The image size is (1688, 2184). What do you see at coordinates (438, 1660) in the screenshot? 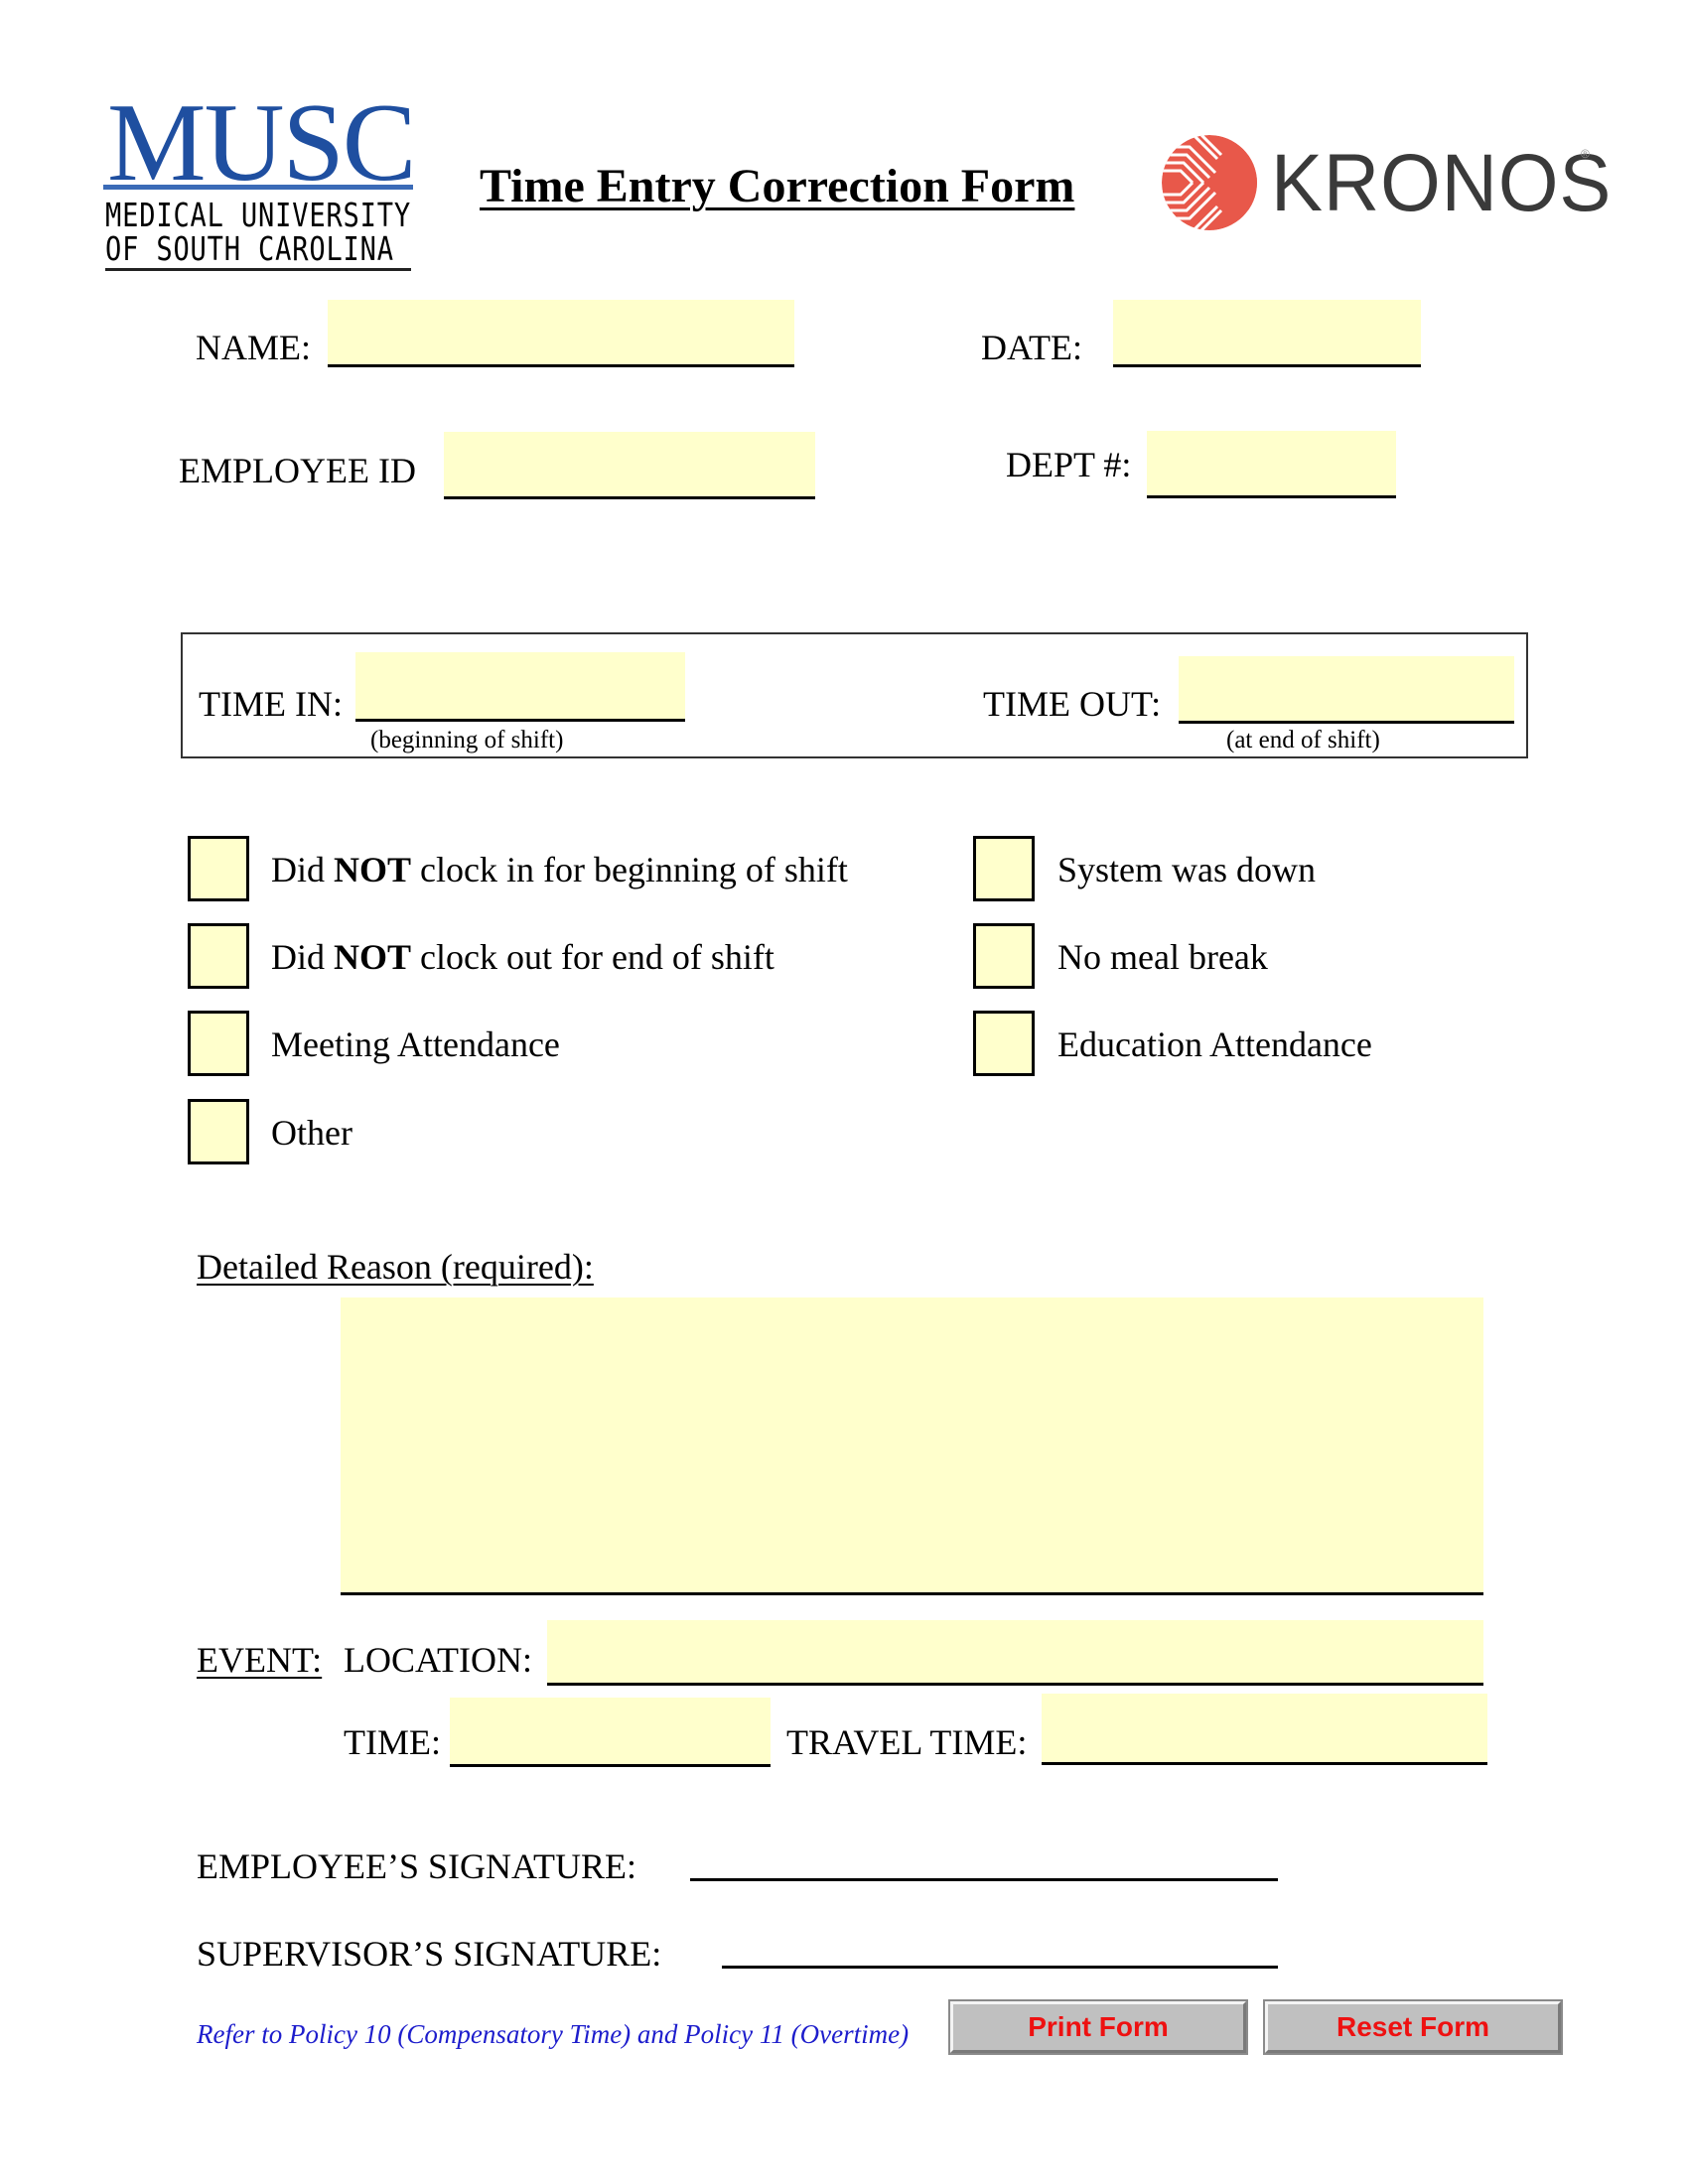
I see `location-label: LOCATION:` at bounding box center [438, 1660].